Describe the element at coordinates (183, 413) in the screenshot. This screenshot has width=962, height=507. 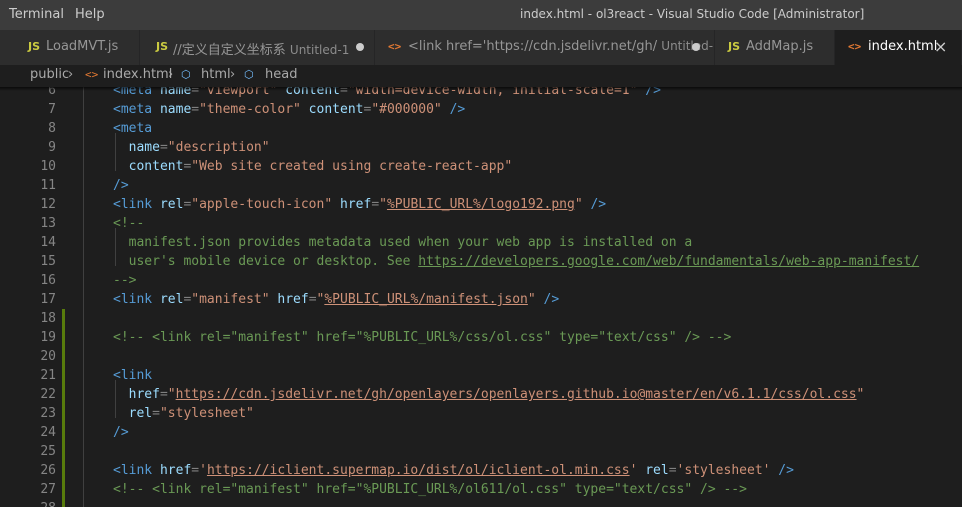
I see `code-text: rel="stylesheet"` at that location.